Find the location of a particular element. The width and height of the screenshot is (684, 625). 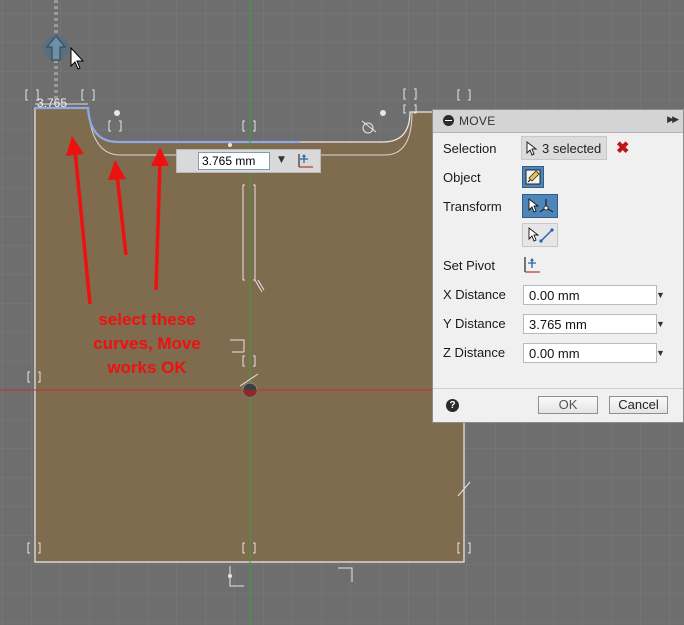

translate-move-button is located at coordinates (540, 235).